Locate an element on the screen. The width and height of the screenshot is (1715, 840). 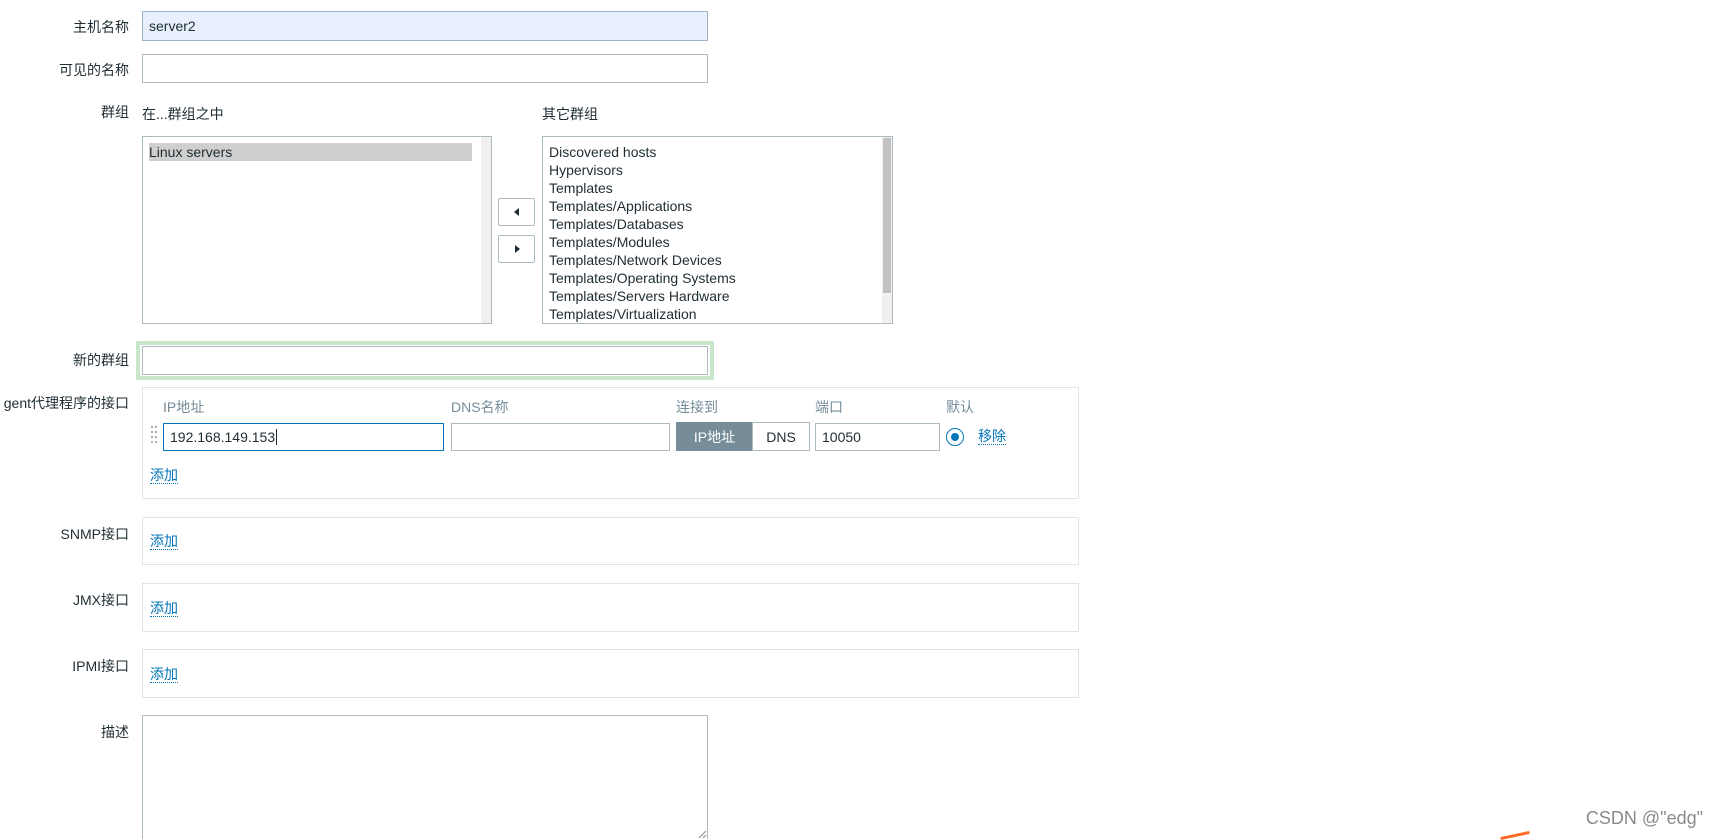
snmp-panel: 添加 is located at coordinates (610, 541).